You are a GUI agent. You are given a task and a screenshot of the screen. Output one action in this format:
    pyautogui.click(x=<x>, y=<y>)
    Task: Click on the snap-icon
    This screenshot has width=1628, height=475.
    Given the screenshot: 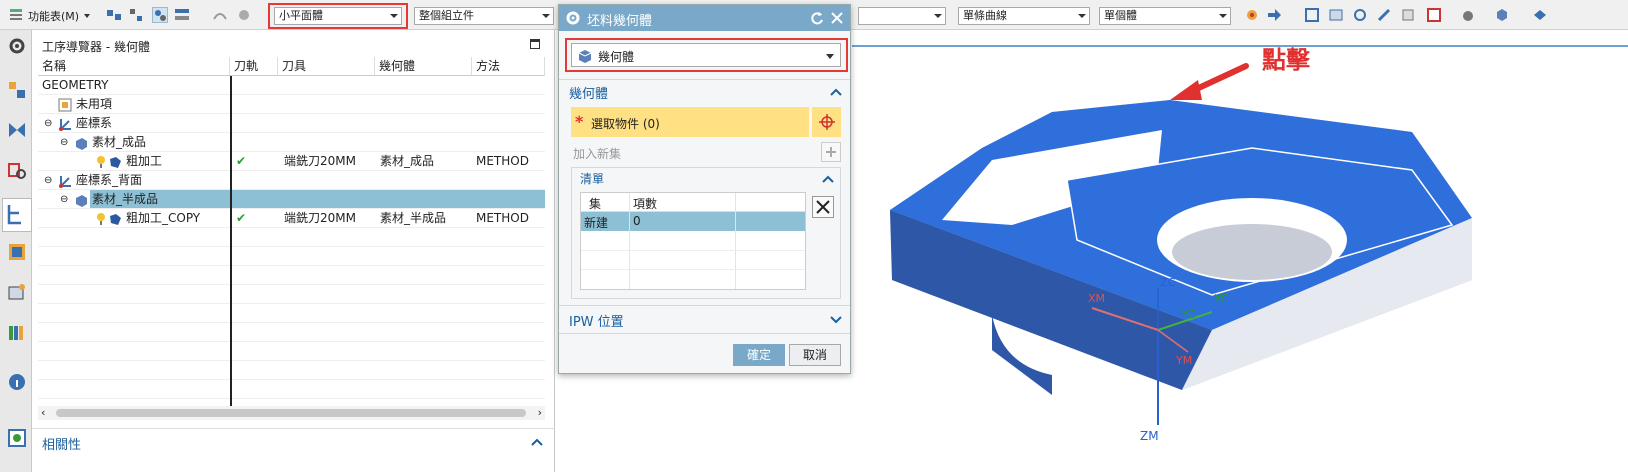 What is the action you would take?
    pyautogui.click(x=136, y=15)
    